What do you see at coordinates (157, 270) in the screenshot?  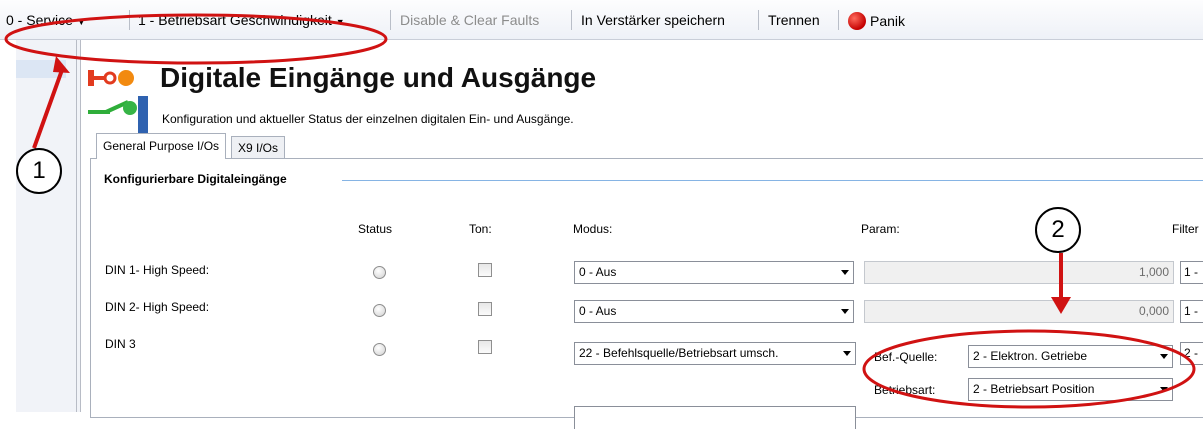 I see `row-label-din1: DIN 1- High Speed:` at bounding box center [157, 270].